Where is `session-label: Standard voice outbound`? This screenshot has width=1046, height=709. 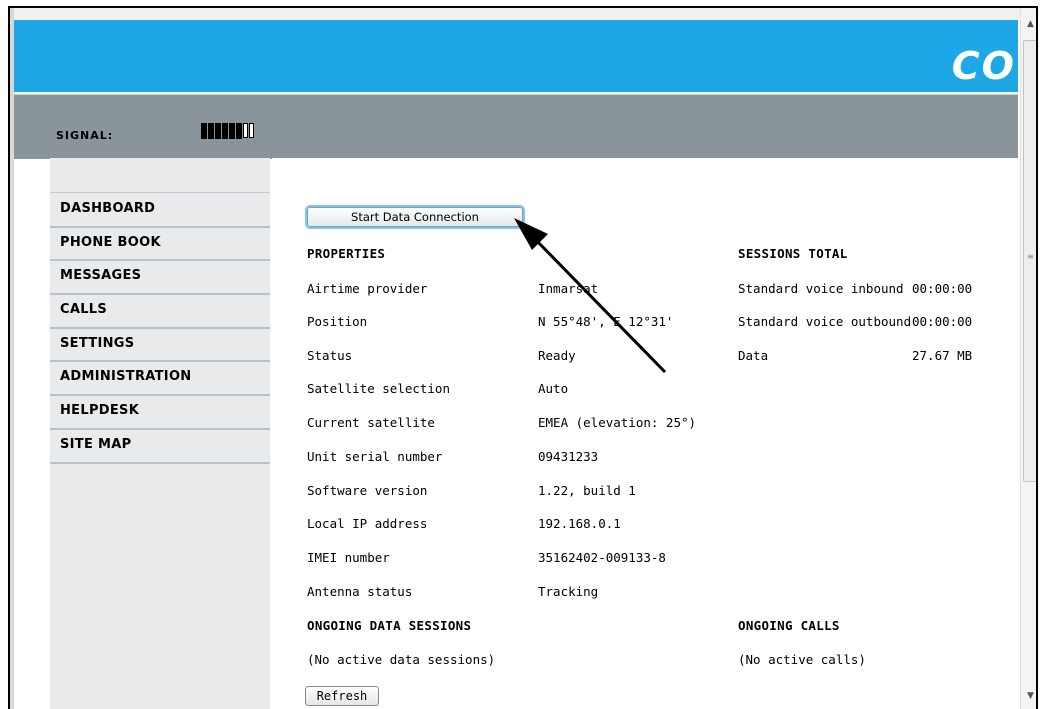
session-label: Standard voice outbound is located at coordinates (825, 321).